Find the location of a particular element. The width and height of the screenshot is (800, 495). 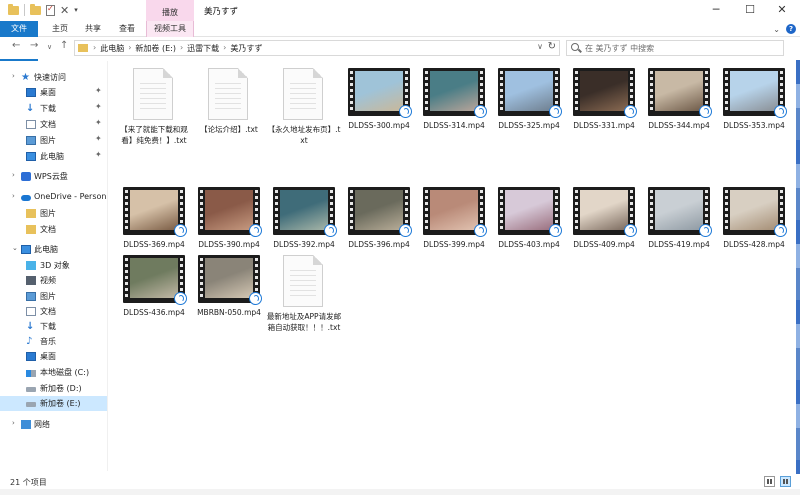

breadcrumb-drive-e: 新加卷 (E:) is located at coordinates (155, 48).